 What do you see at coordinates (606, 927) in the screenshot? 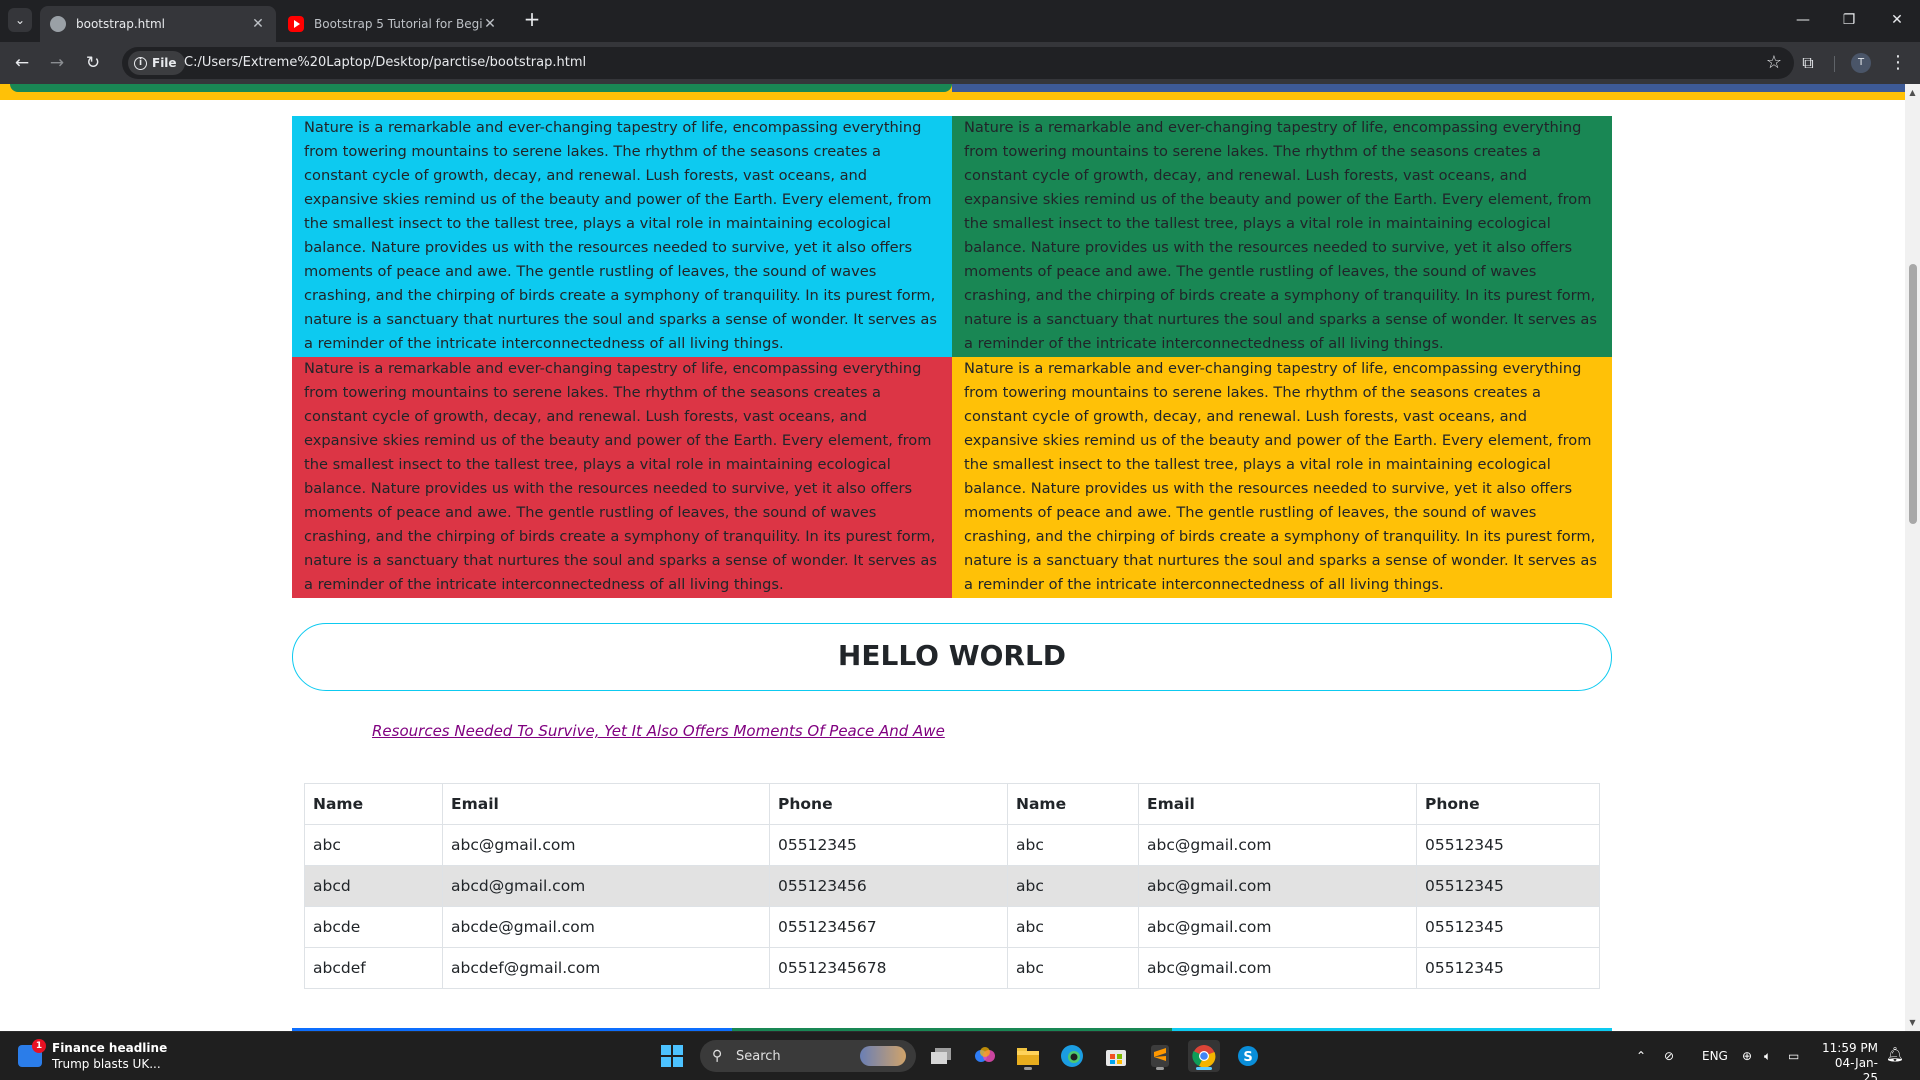
I see `table-cell: abcde@gmail.com` at bounding box center [606, 927].